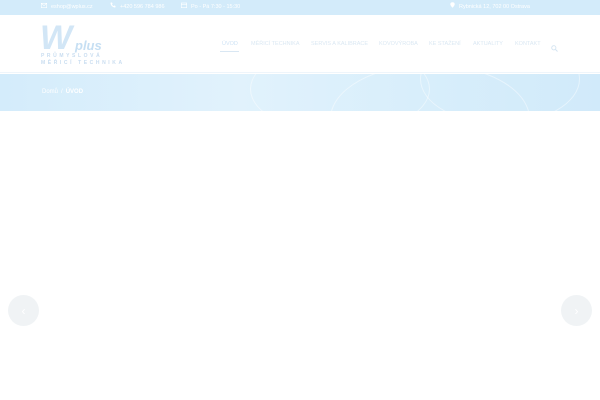 The width and height of the screenshot is (600, 400). What do you see at coordinates (528, 44) in the screenshot?
I see `nav-item-kontakt: KONTAKT` at bounding box center [528, 44].